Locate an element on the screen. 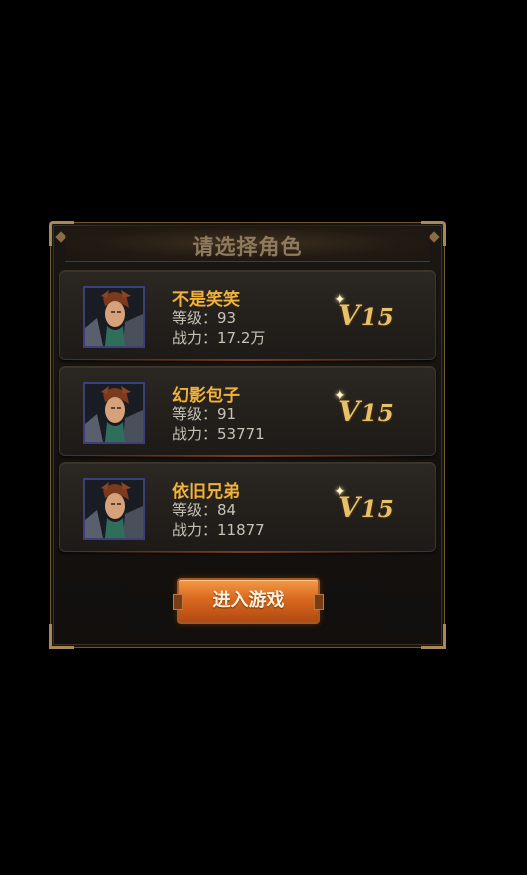 This screenshot has width=527, height=875. enter-game-button: 进入游戏 is located at coordinates (248, 601).